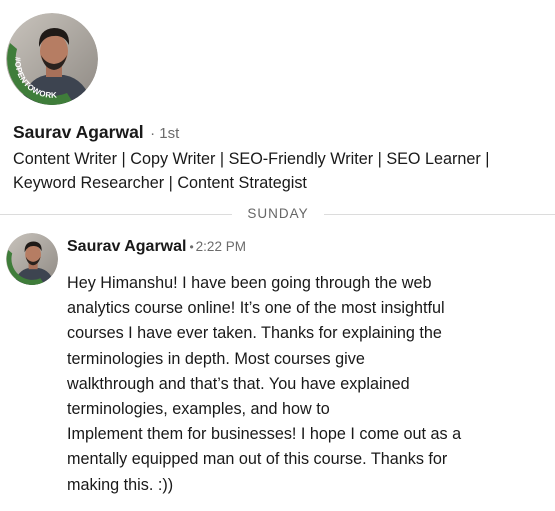 The height and width of the screenshot is (511, 555). I want to click on message-avatar, so click(32, 259).